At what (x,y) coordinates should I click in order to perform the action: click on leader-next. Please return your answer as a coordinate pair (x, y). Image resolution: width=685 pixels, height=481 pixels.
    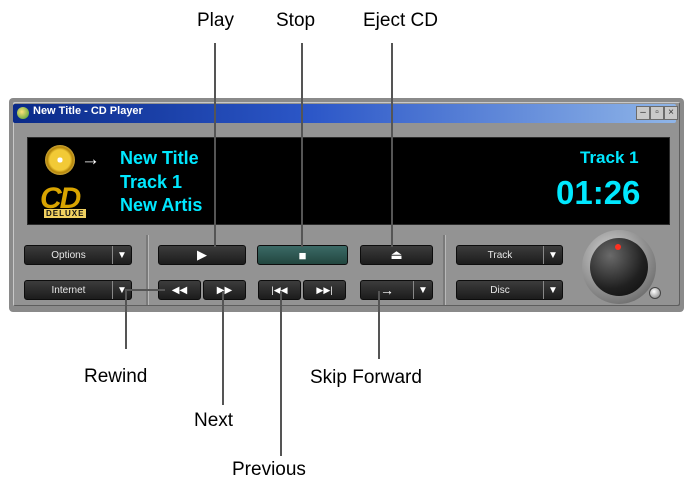
    Looking at the image, I should click on (223, 348).